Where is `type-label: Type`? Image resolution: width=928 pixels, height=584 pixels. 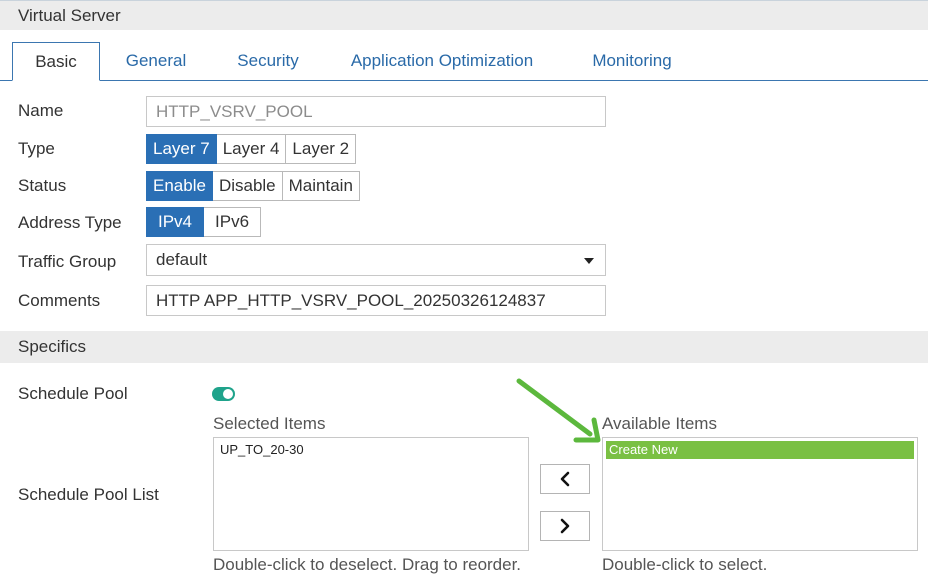
type-label: Type is located at coordinates (36, 148).